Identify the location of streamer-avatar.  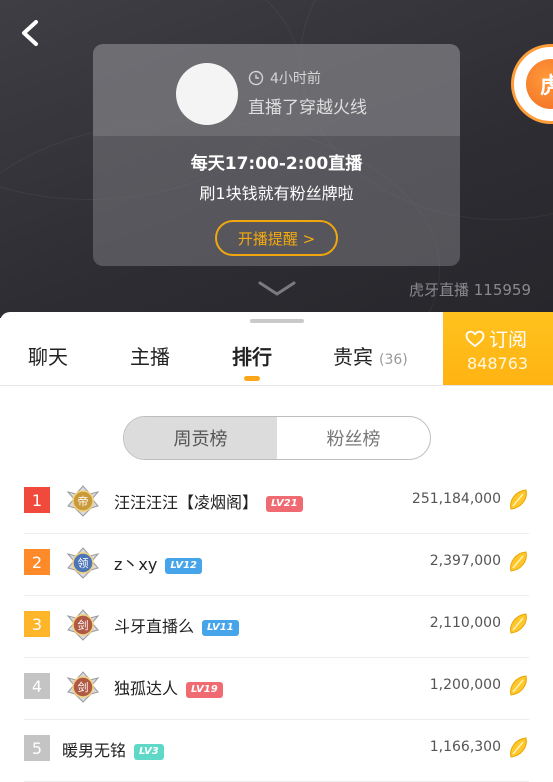
(207, 94).